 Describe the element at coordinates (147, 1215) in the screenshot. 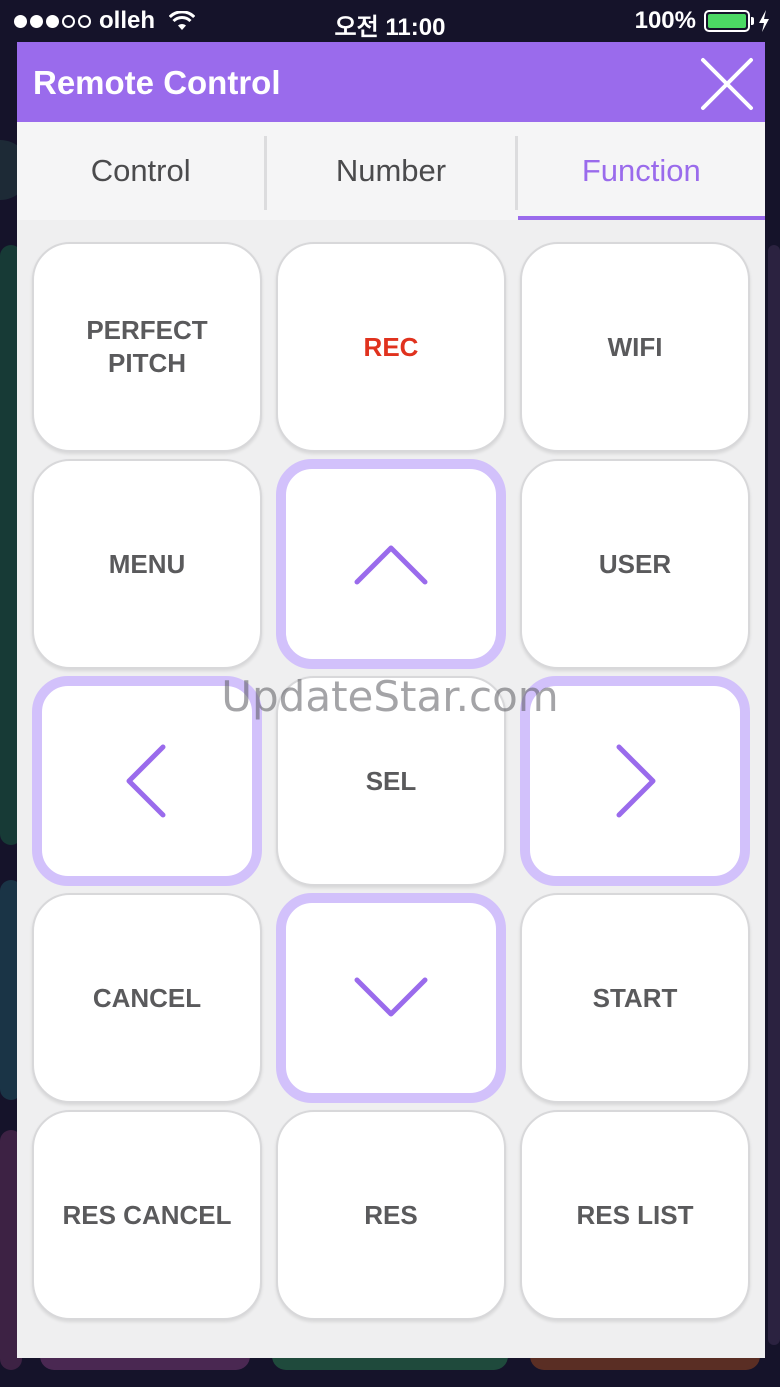

I see `res-cancel-button: RES CANCEL` at that location.